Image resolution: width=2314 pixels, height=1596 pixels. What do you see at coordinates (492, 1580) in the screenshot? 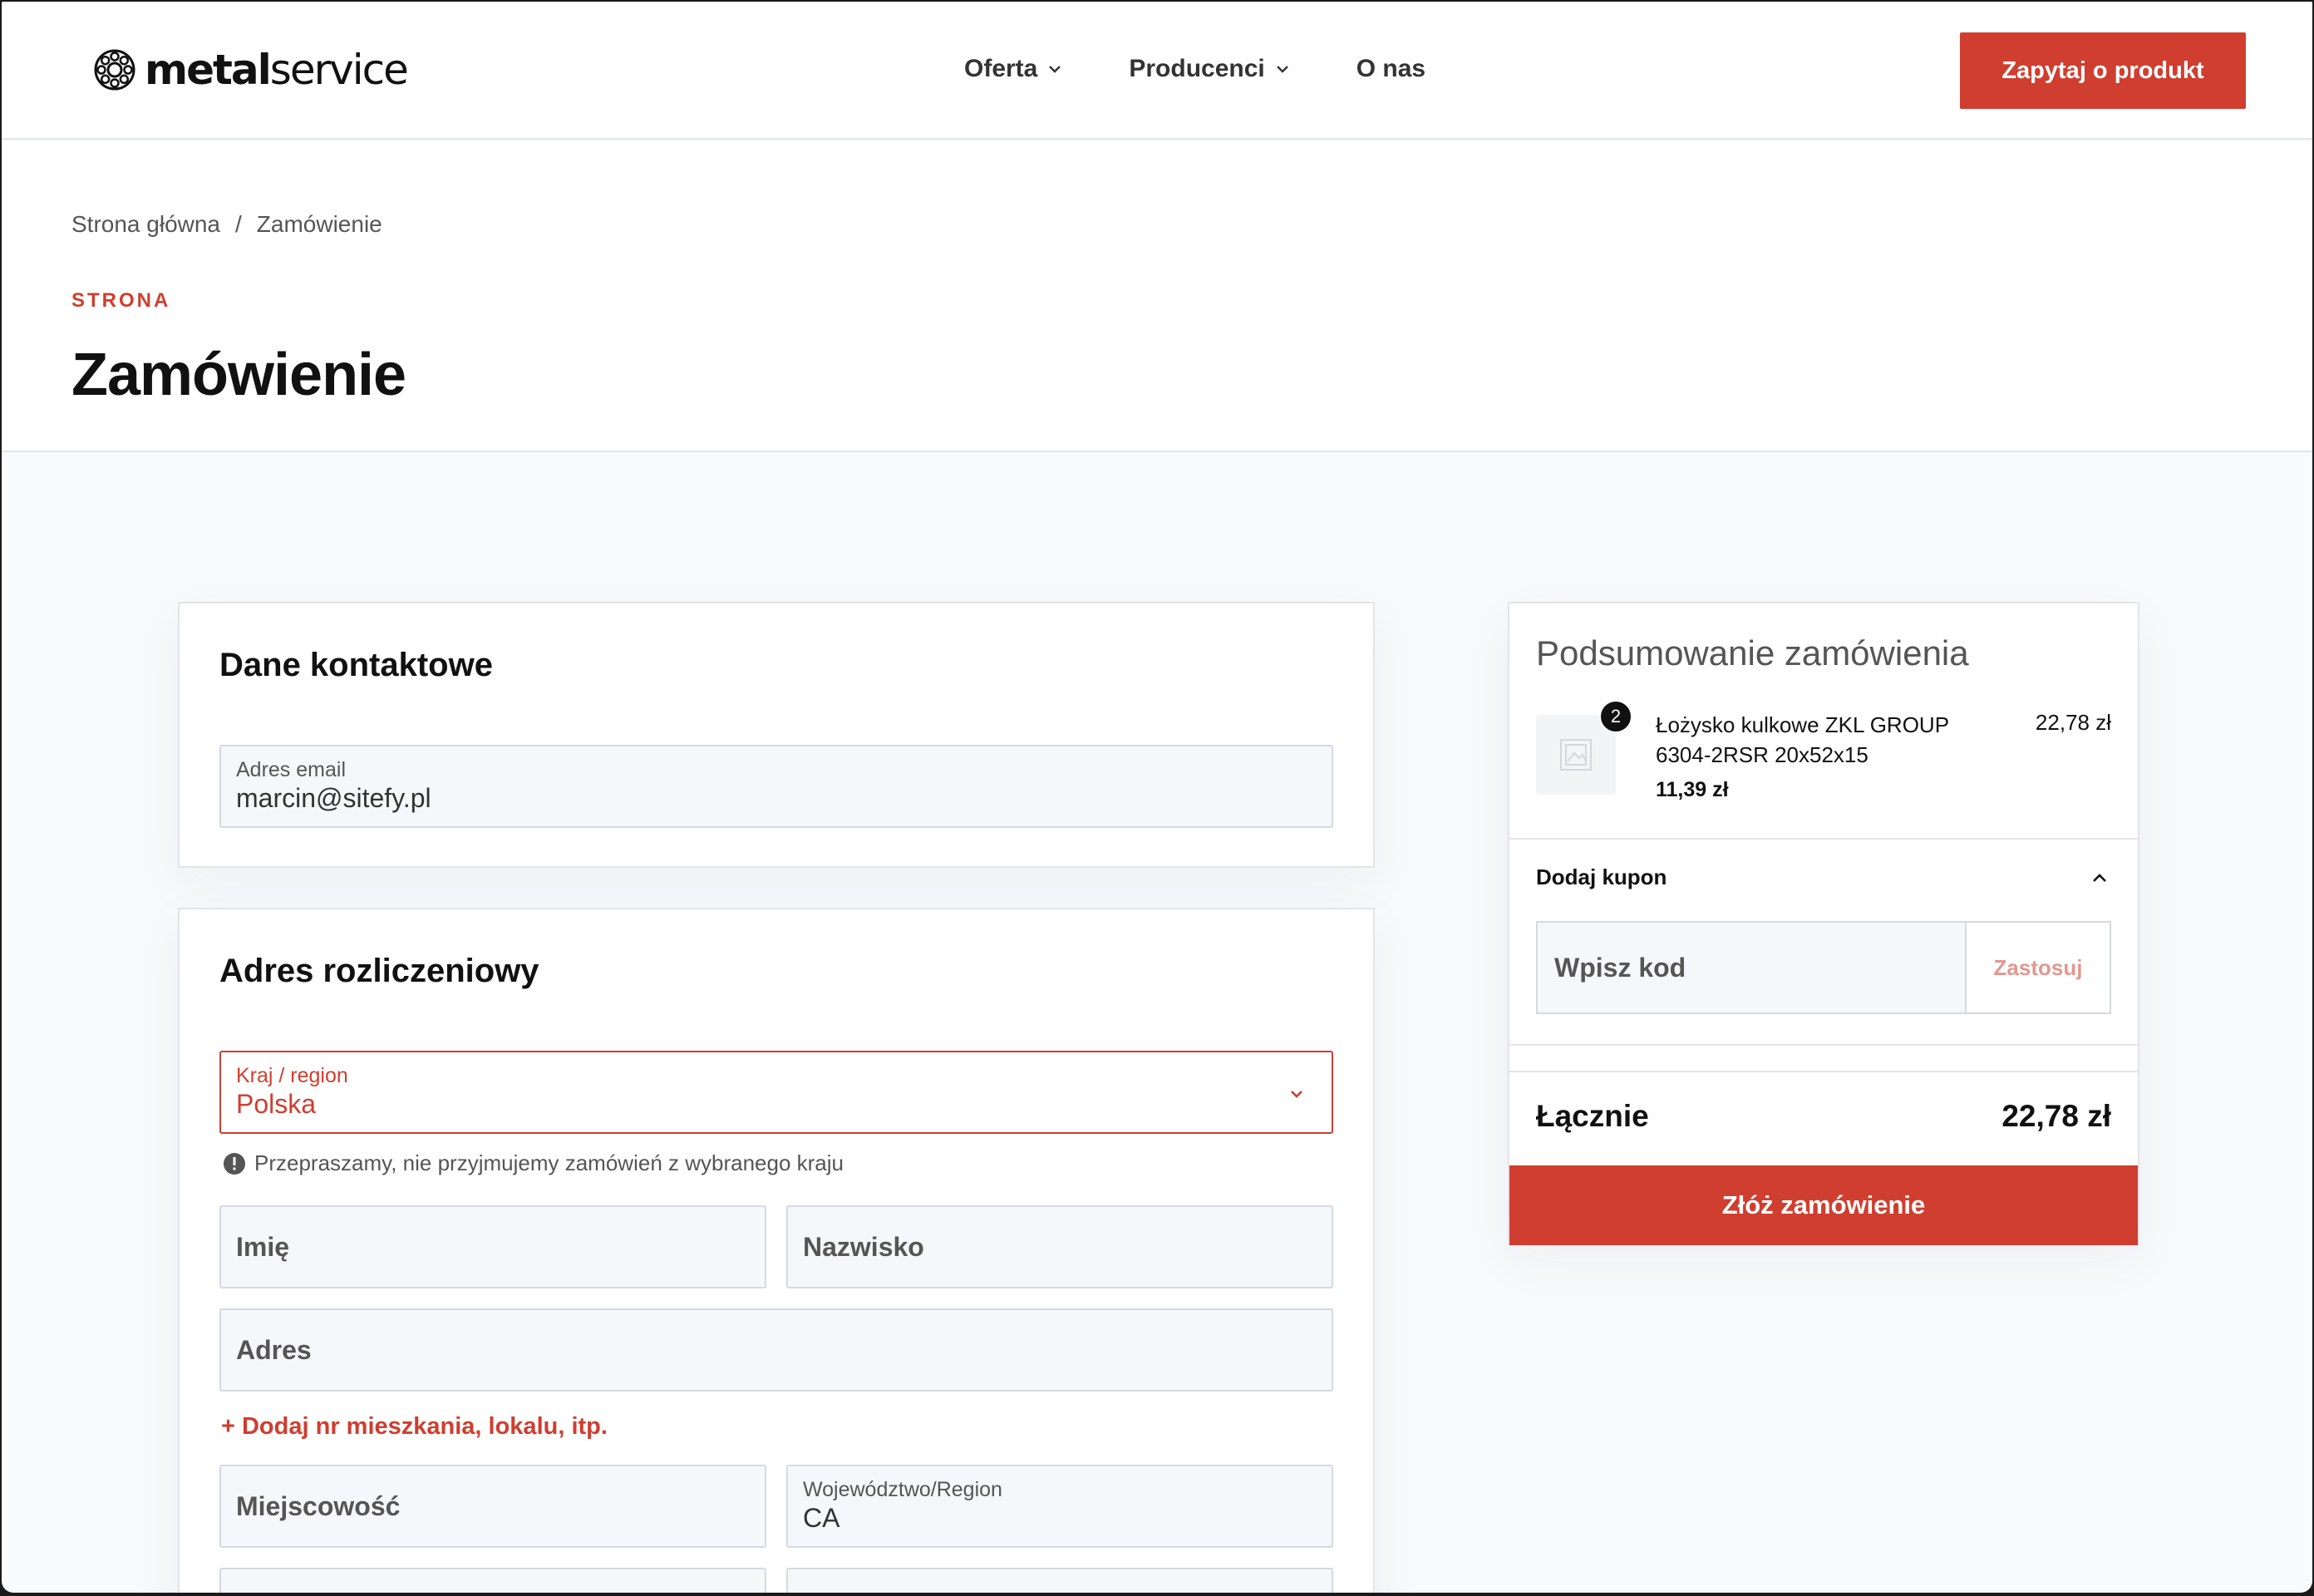
I see `postal-code-input` at bounding box center [492, 1580].